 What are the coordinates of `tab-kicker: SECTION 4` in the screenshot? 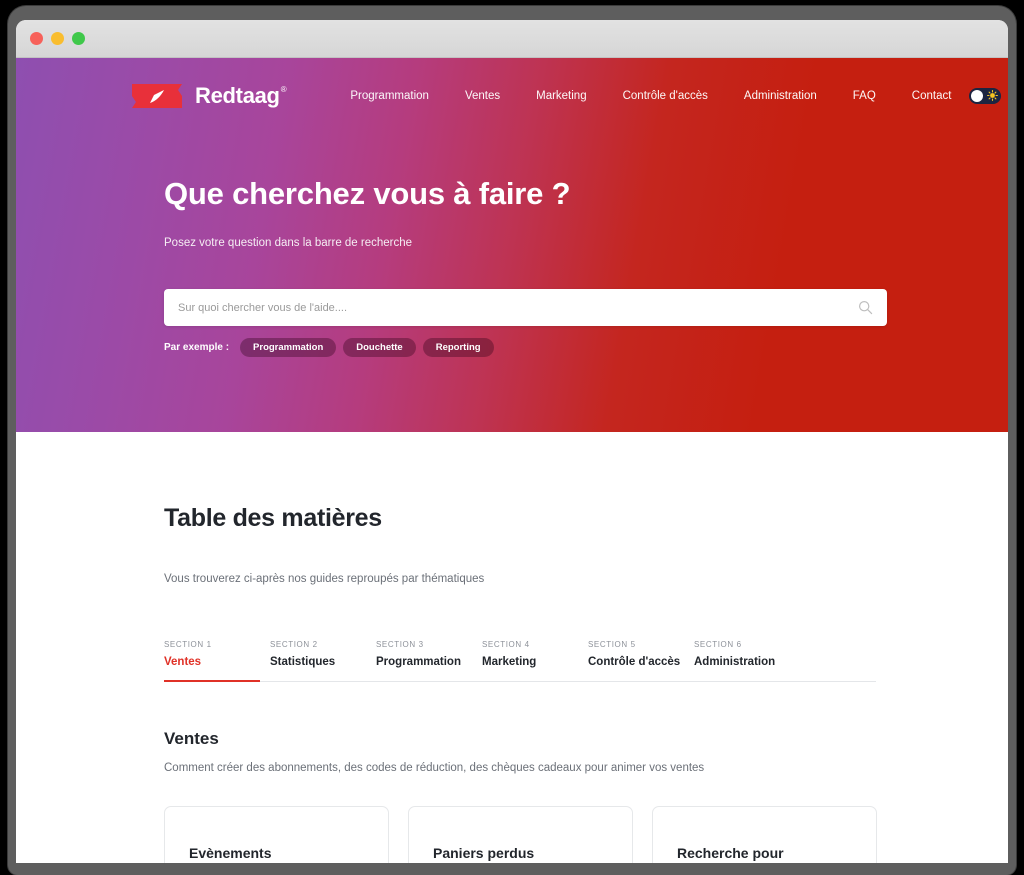 It's located at (506, 644).